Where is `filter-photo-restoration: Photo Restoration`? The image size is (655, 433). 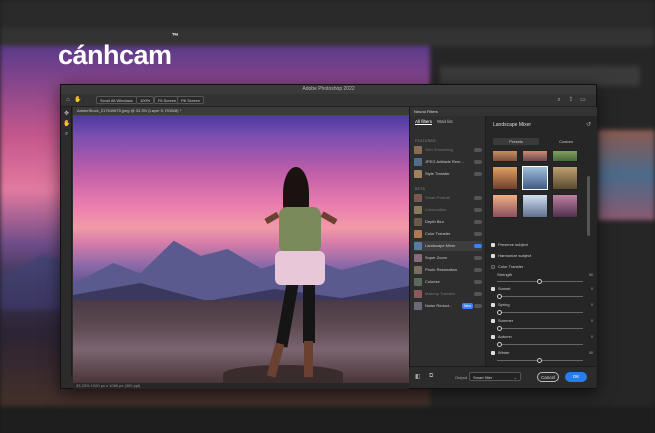
filter-photo-restoration: Photo Restoration is located at coordinates (448, 270).